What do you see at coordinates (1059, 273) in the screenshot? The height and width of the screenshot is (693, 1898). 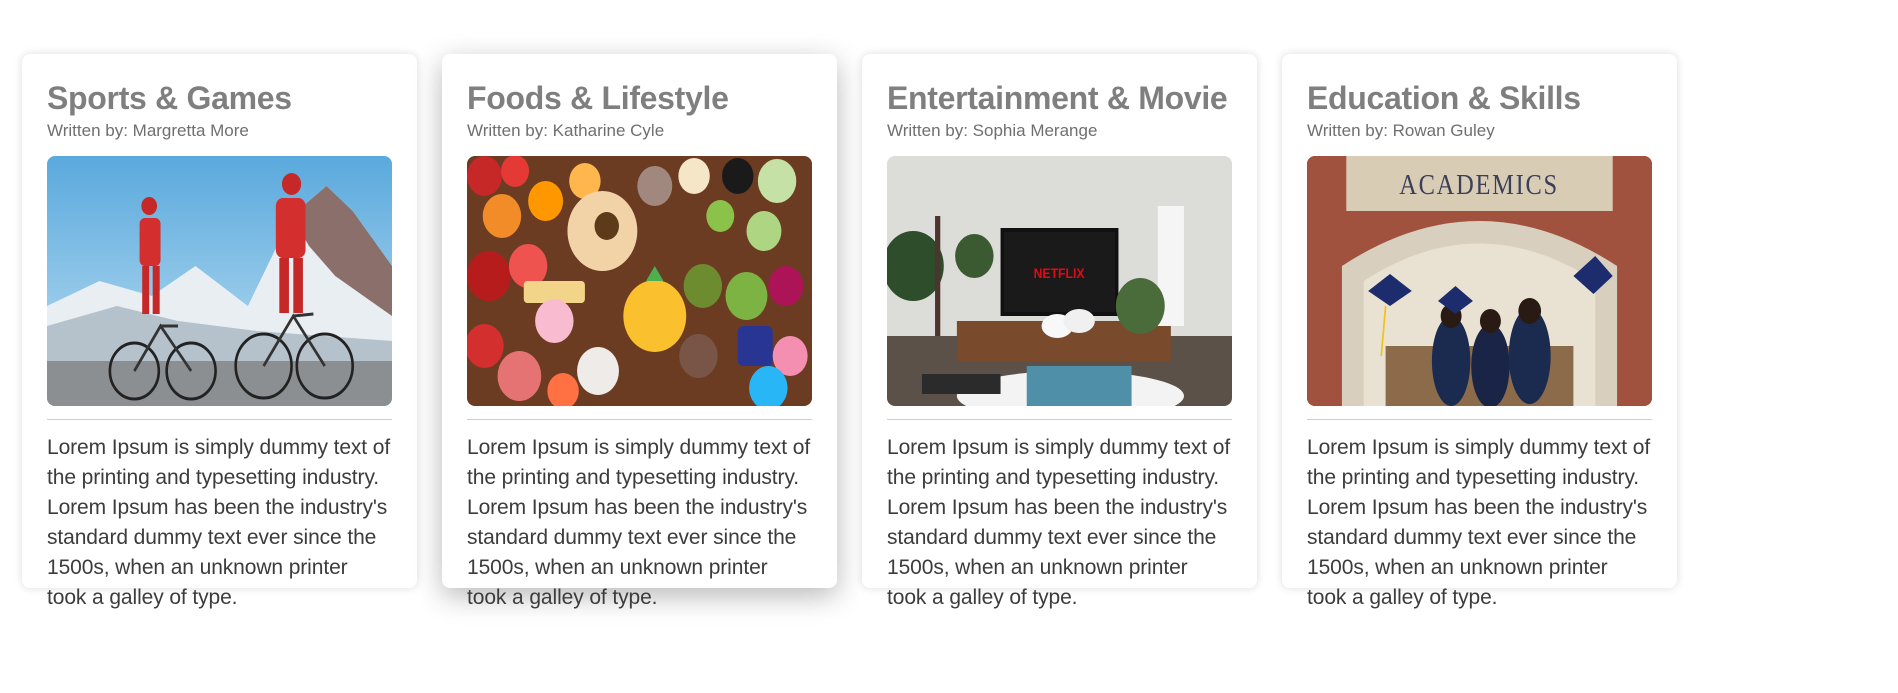 I see `netflix-logo: NETFLIX` at bounding box center [1059, 273].